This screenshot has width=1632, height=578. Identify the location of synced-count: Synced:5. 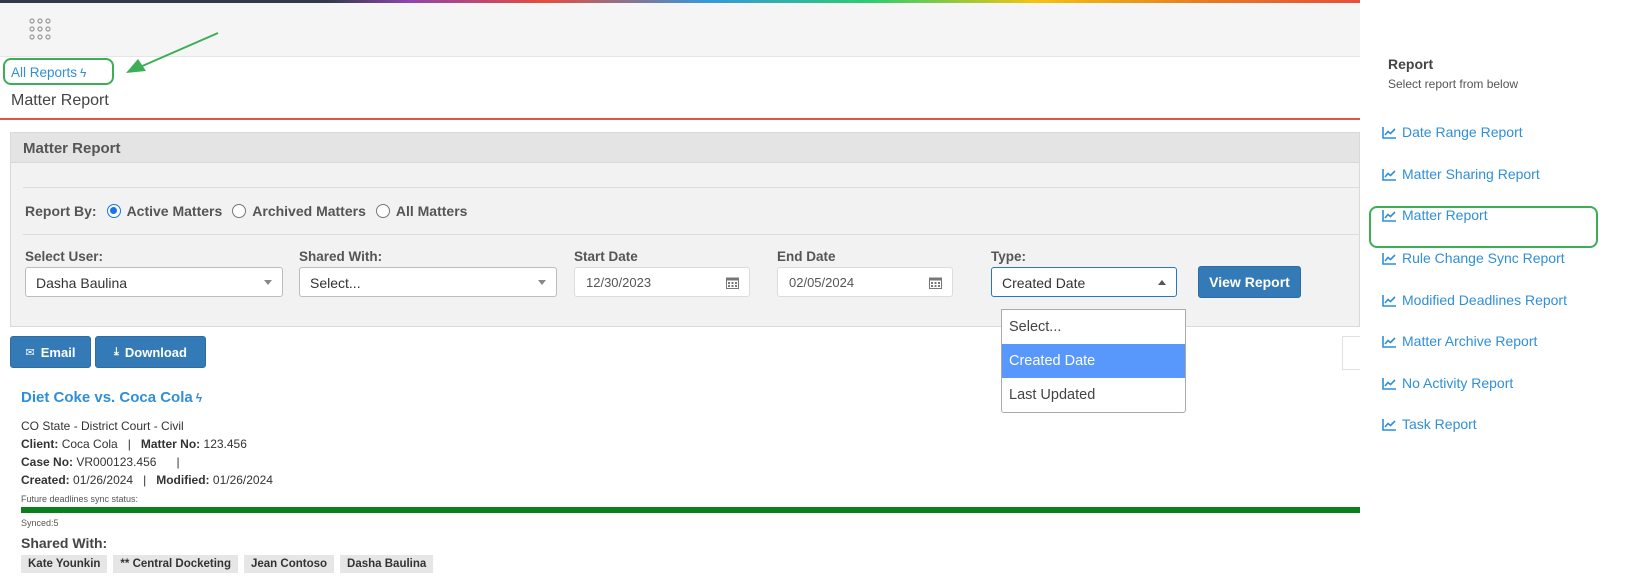
(40, 523).